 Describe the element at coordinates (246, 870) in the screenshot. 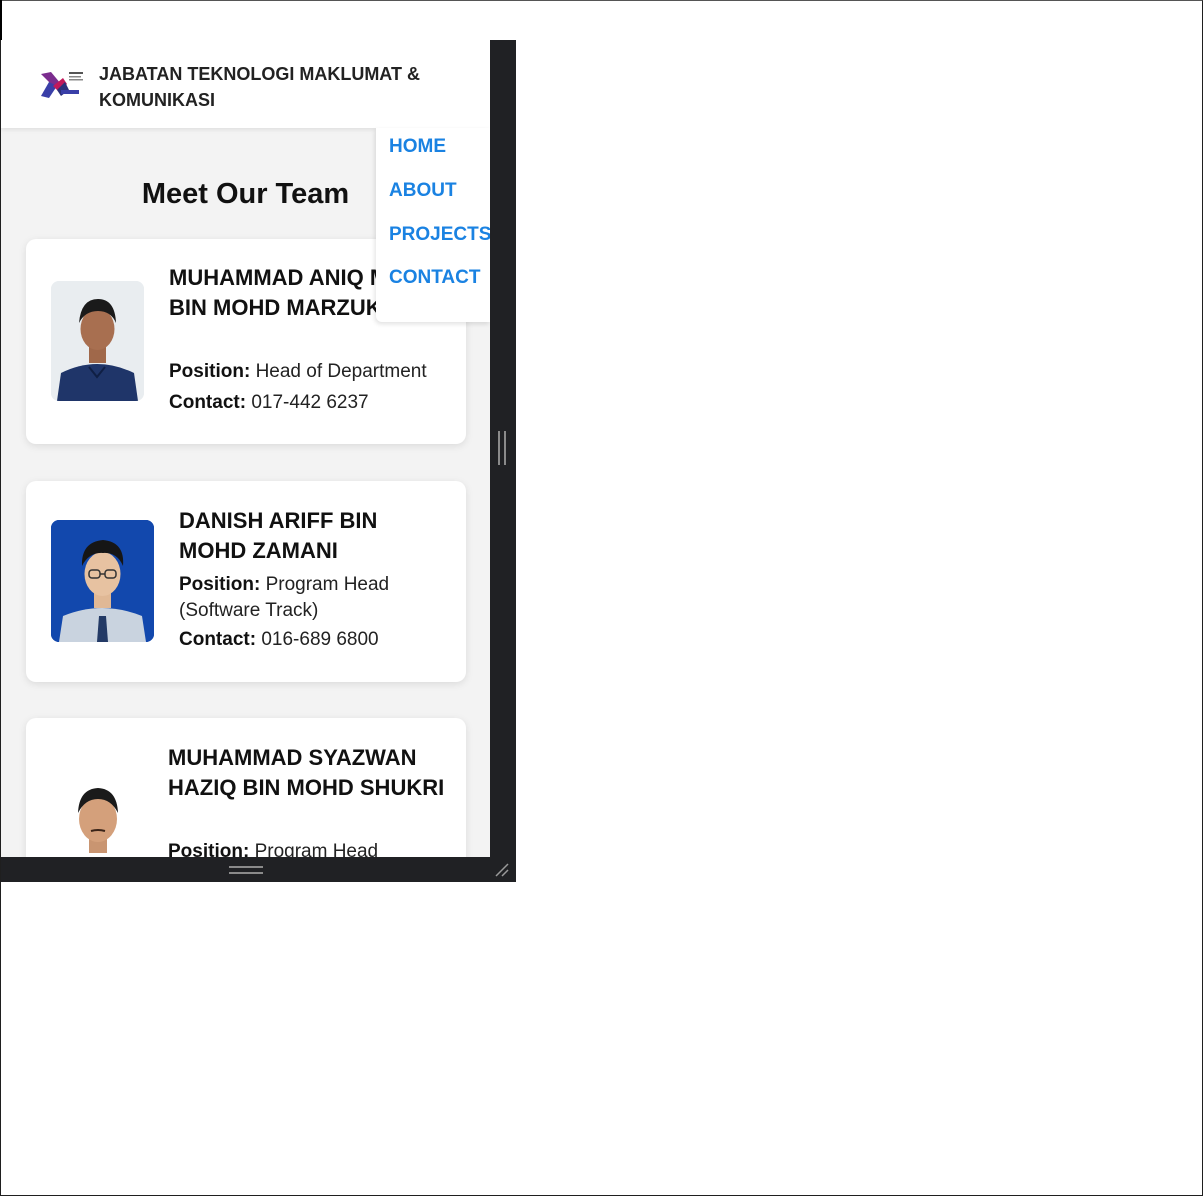

I see `height-resize-handle` at that location.